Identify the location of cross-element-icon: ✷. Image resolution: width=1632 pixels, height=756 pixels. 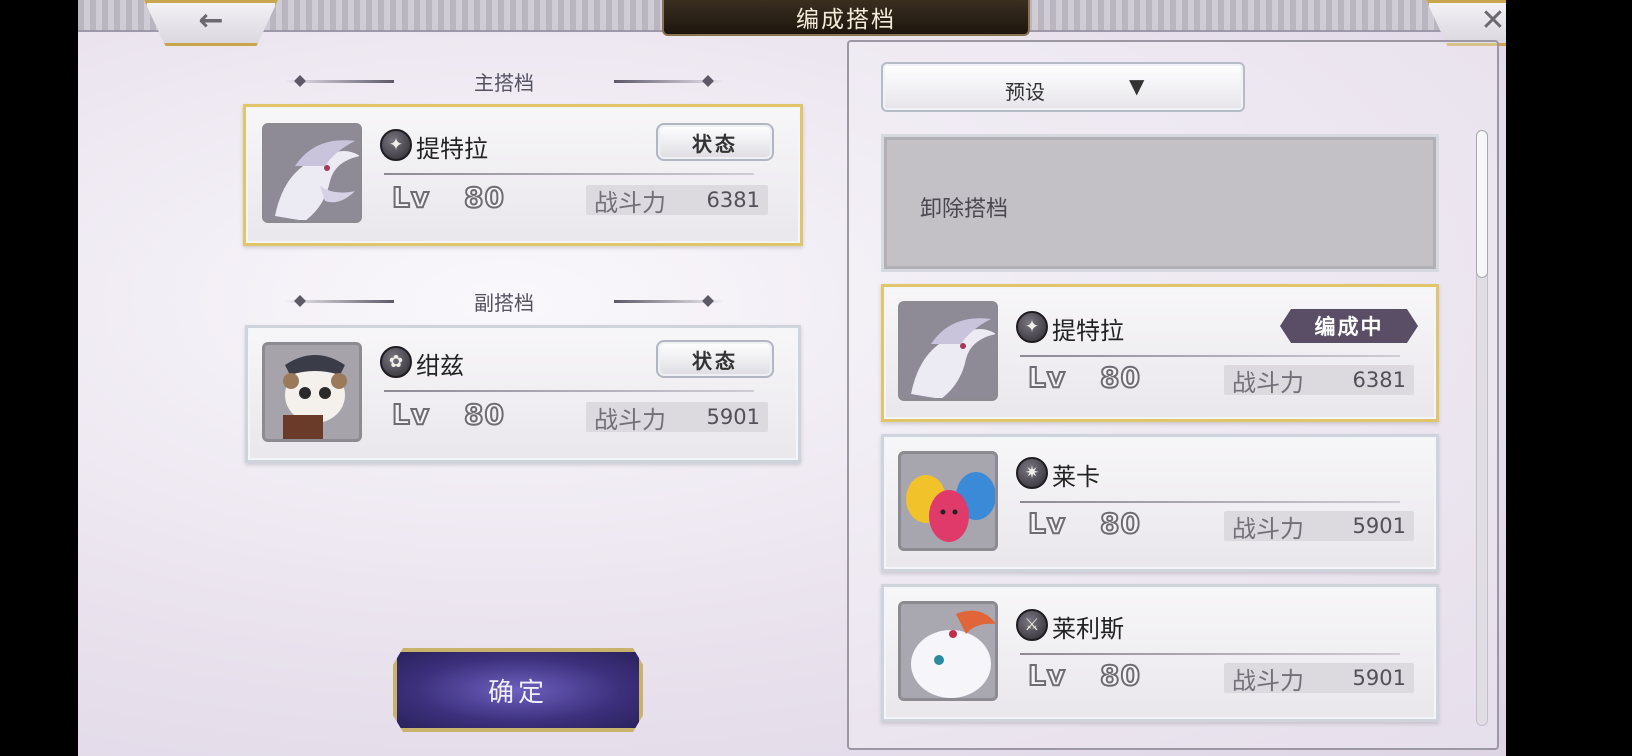
(1032, 473).